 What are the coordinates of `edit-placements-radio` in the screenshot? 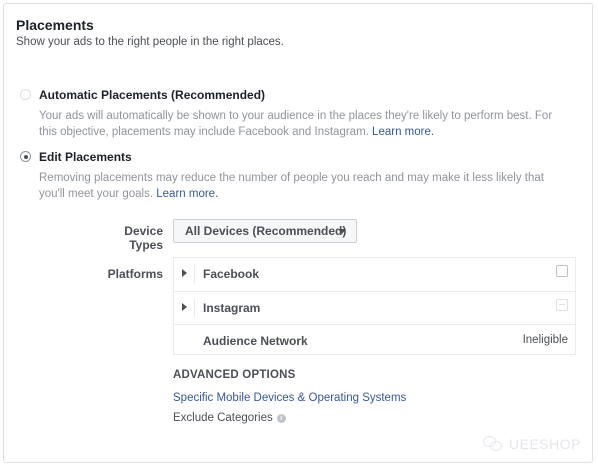 It's located at (25, 156).